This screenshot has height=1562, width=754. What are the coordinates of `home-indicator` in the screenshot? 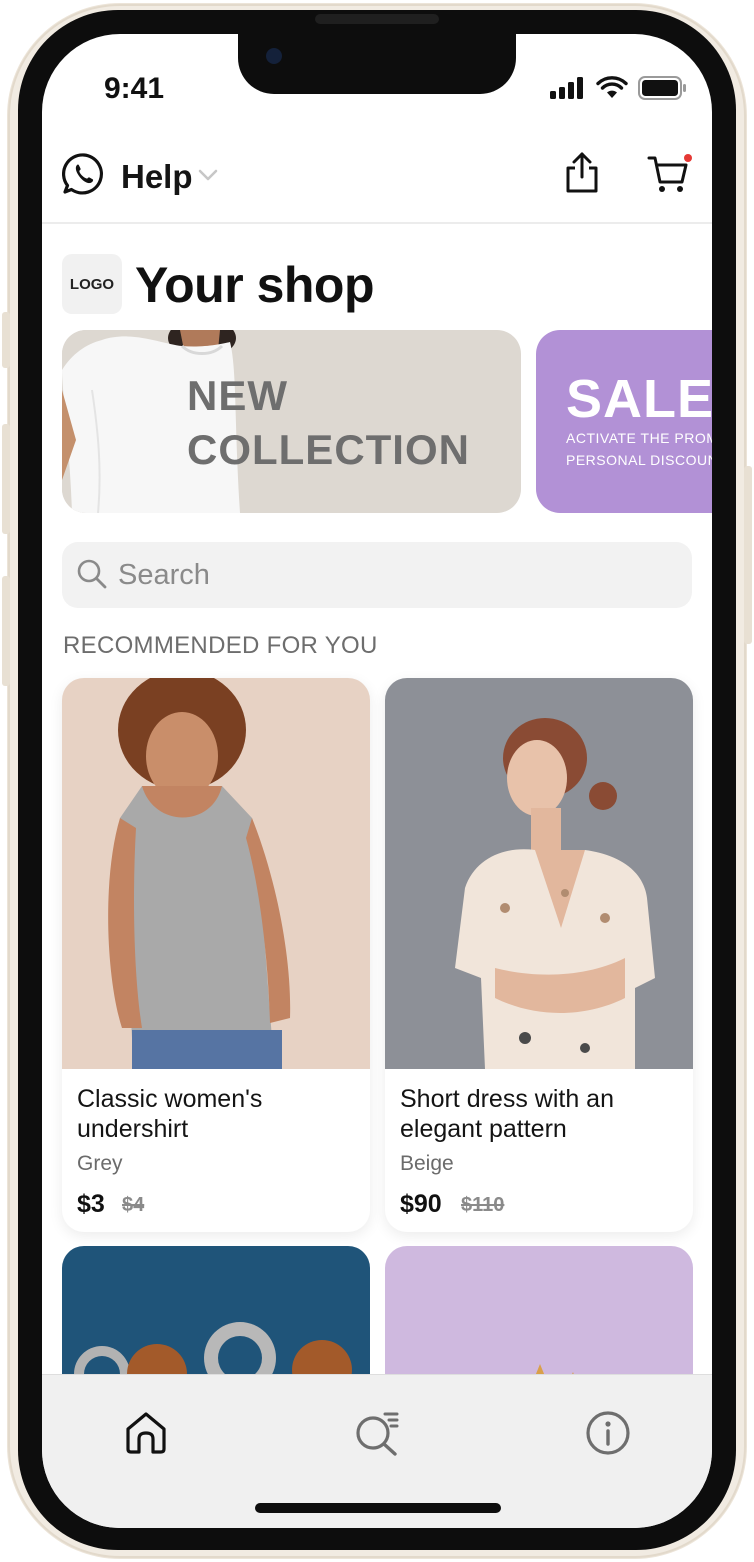 It's located at (378, 1508).